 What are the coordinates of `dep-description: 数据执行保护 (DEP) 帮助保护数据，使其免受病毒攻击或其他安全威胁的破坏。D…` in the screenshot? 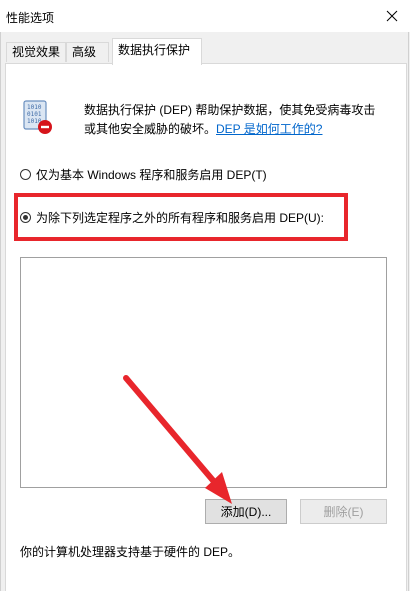 It's located at (234, 120).